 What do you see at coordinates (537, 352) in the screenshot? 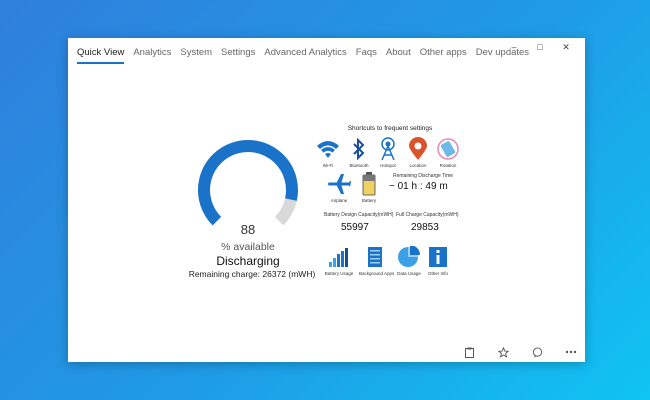
I see `feedback-icon` at bounding box center [537, 352].